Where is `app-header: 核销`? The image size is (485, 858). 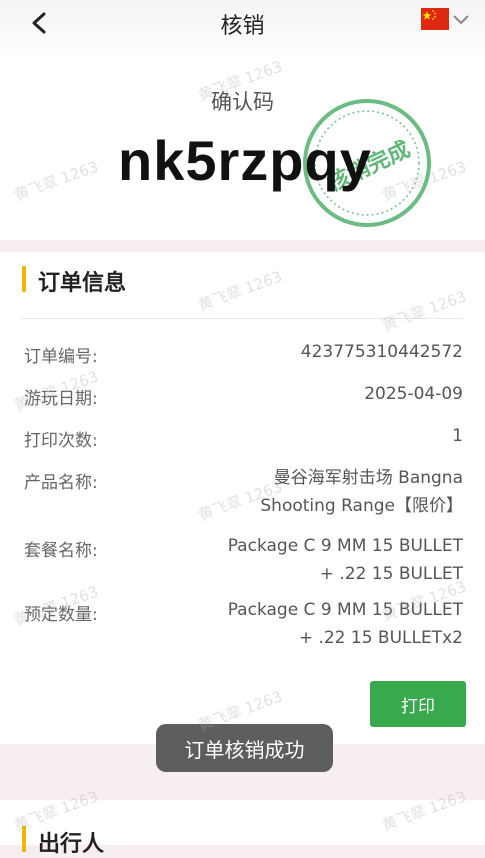
app-header: 核销 is located at coordinates (242, 29).